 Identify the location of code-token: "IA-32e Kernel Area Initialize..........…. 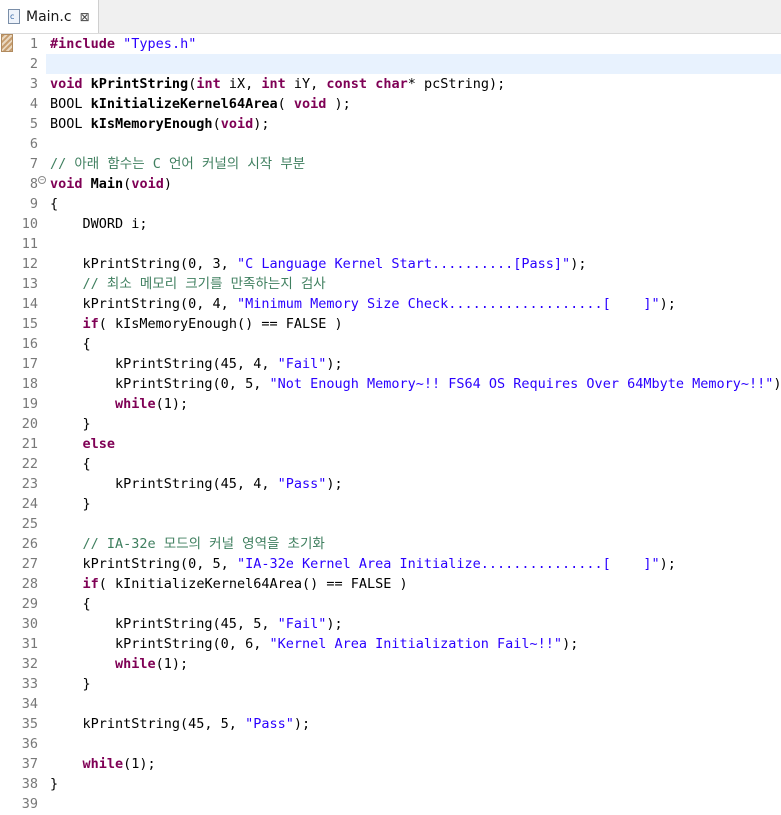
(448, 564).